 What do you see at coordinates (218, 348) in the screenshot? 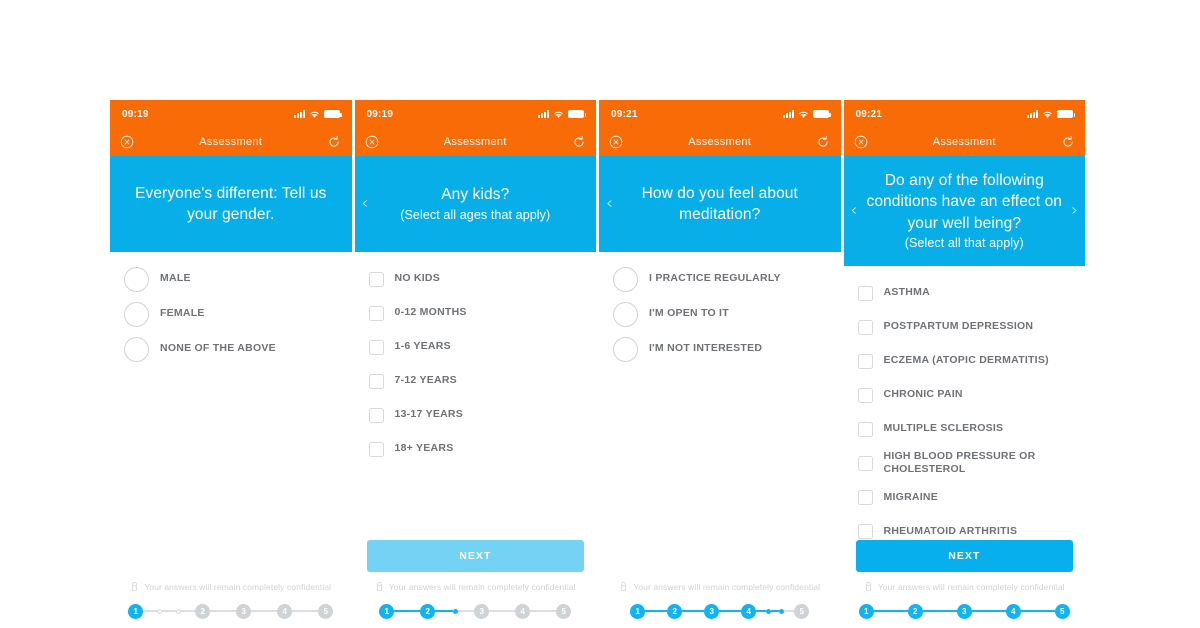
I see `option-label: NONE OF THE ABOVE` at bounding box center [218, 348].